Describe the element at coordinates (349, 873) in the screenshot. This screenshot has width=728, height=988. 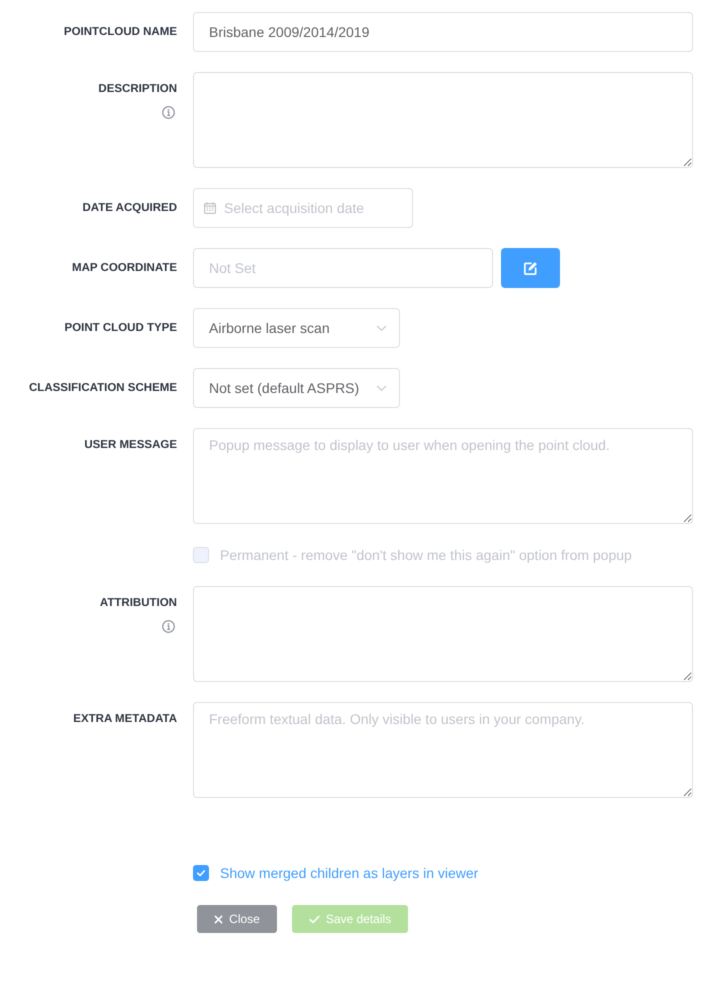
I see `checkbox-label: Show merged children as layers in viewer` at that location.